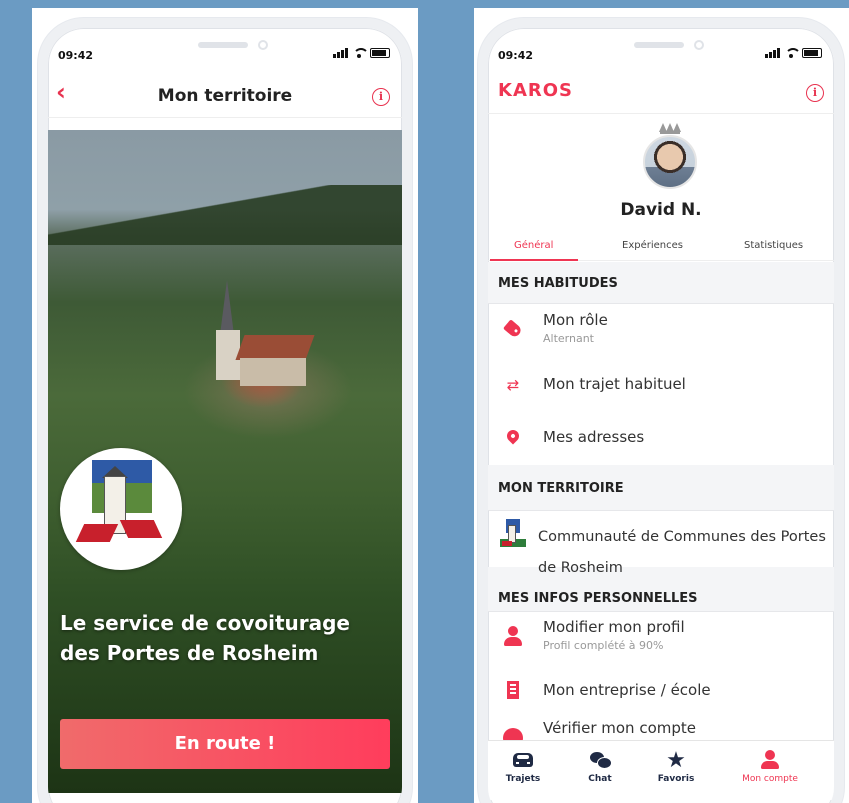 This screenshot has height=803, width=849. Describe the element at coordinates (661, 488) in the screenshot. I see `section-header-territoire: MON TERRITOIRE` at that location.